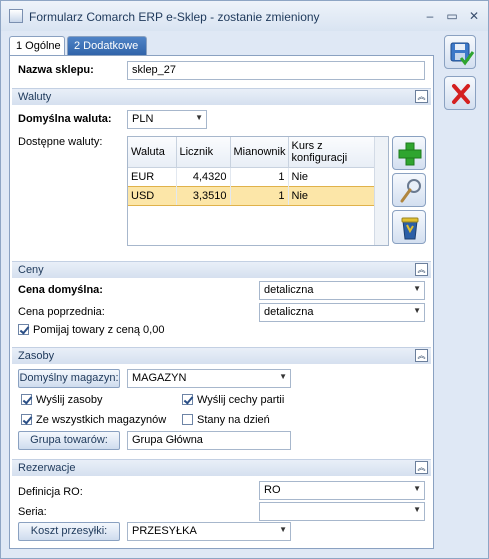  Describe the element at coordinates (60, 142) in the screenshot. I see `available-currencies-label: Dostępne waluty:` at that location.